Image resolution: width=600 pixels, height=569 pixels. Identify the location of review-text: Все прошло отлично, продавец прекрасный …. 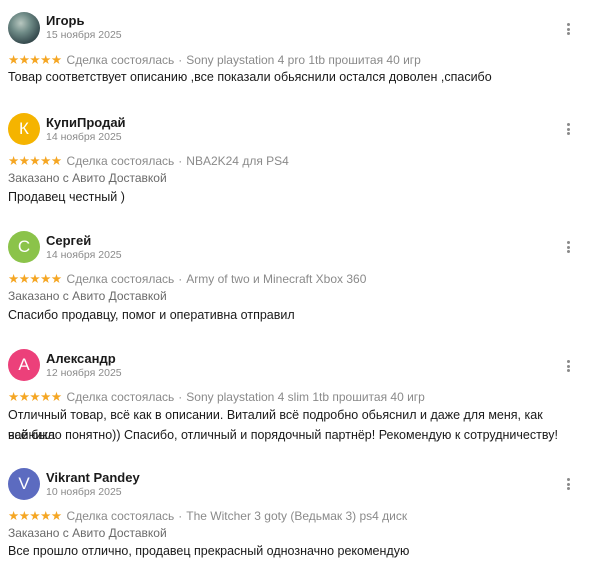
(209, 551).